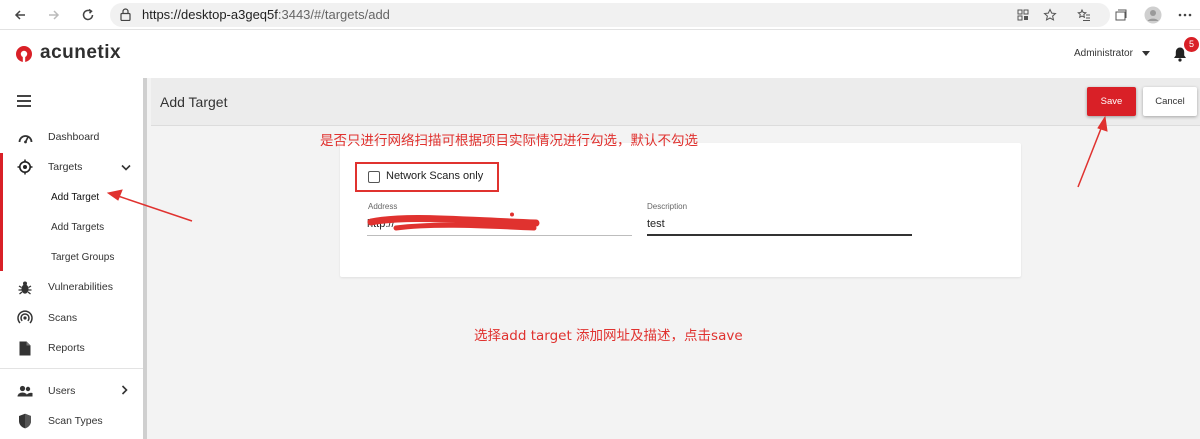 This screenshot has height=439, width=1200. Describe the element at coordinates (1121, 15) in the screenshot. I see `collections-icon` at that location.